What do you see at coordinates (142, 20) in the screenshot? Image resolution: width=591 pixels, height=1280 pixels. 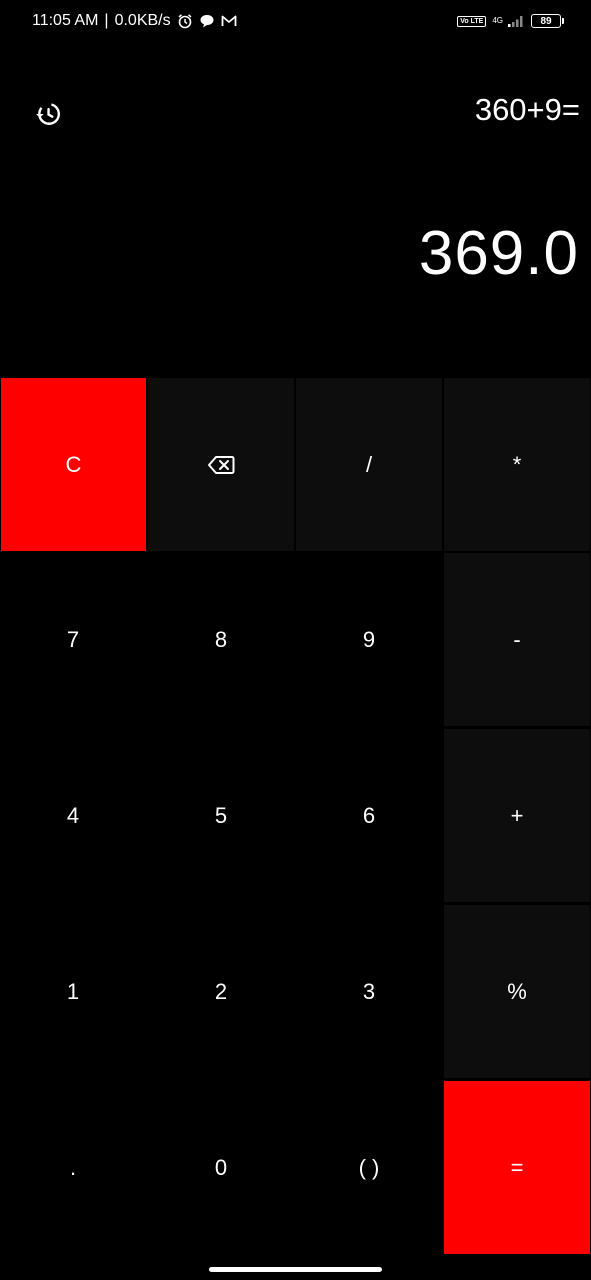 I see `network-speed: 0.0KB/s` at bounding box center [142, 20].